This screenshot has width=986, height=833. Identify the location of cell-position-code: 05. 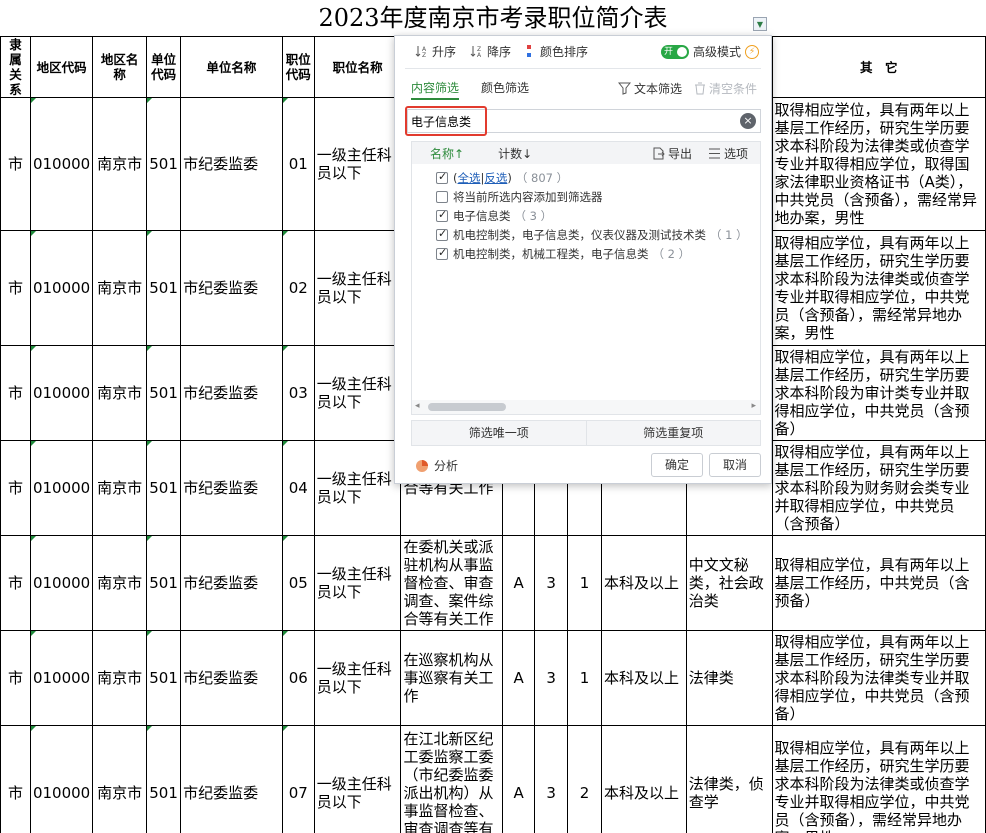
(298, 583).